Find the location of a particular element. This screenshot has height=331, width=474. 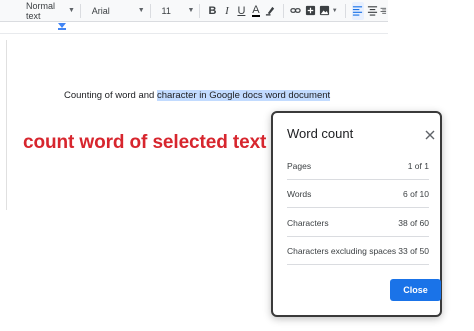

insert-link-button is located at coordinates (295, 11).